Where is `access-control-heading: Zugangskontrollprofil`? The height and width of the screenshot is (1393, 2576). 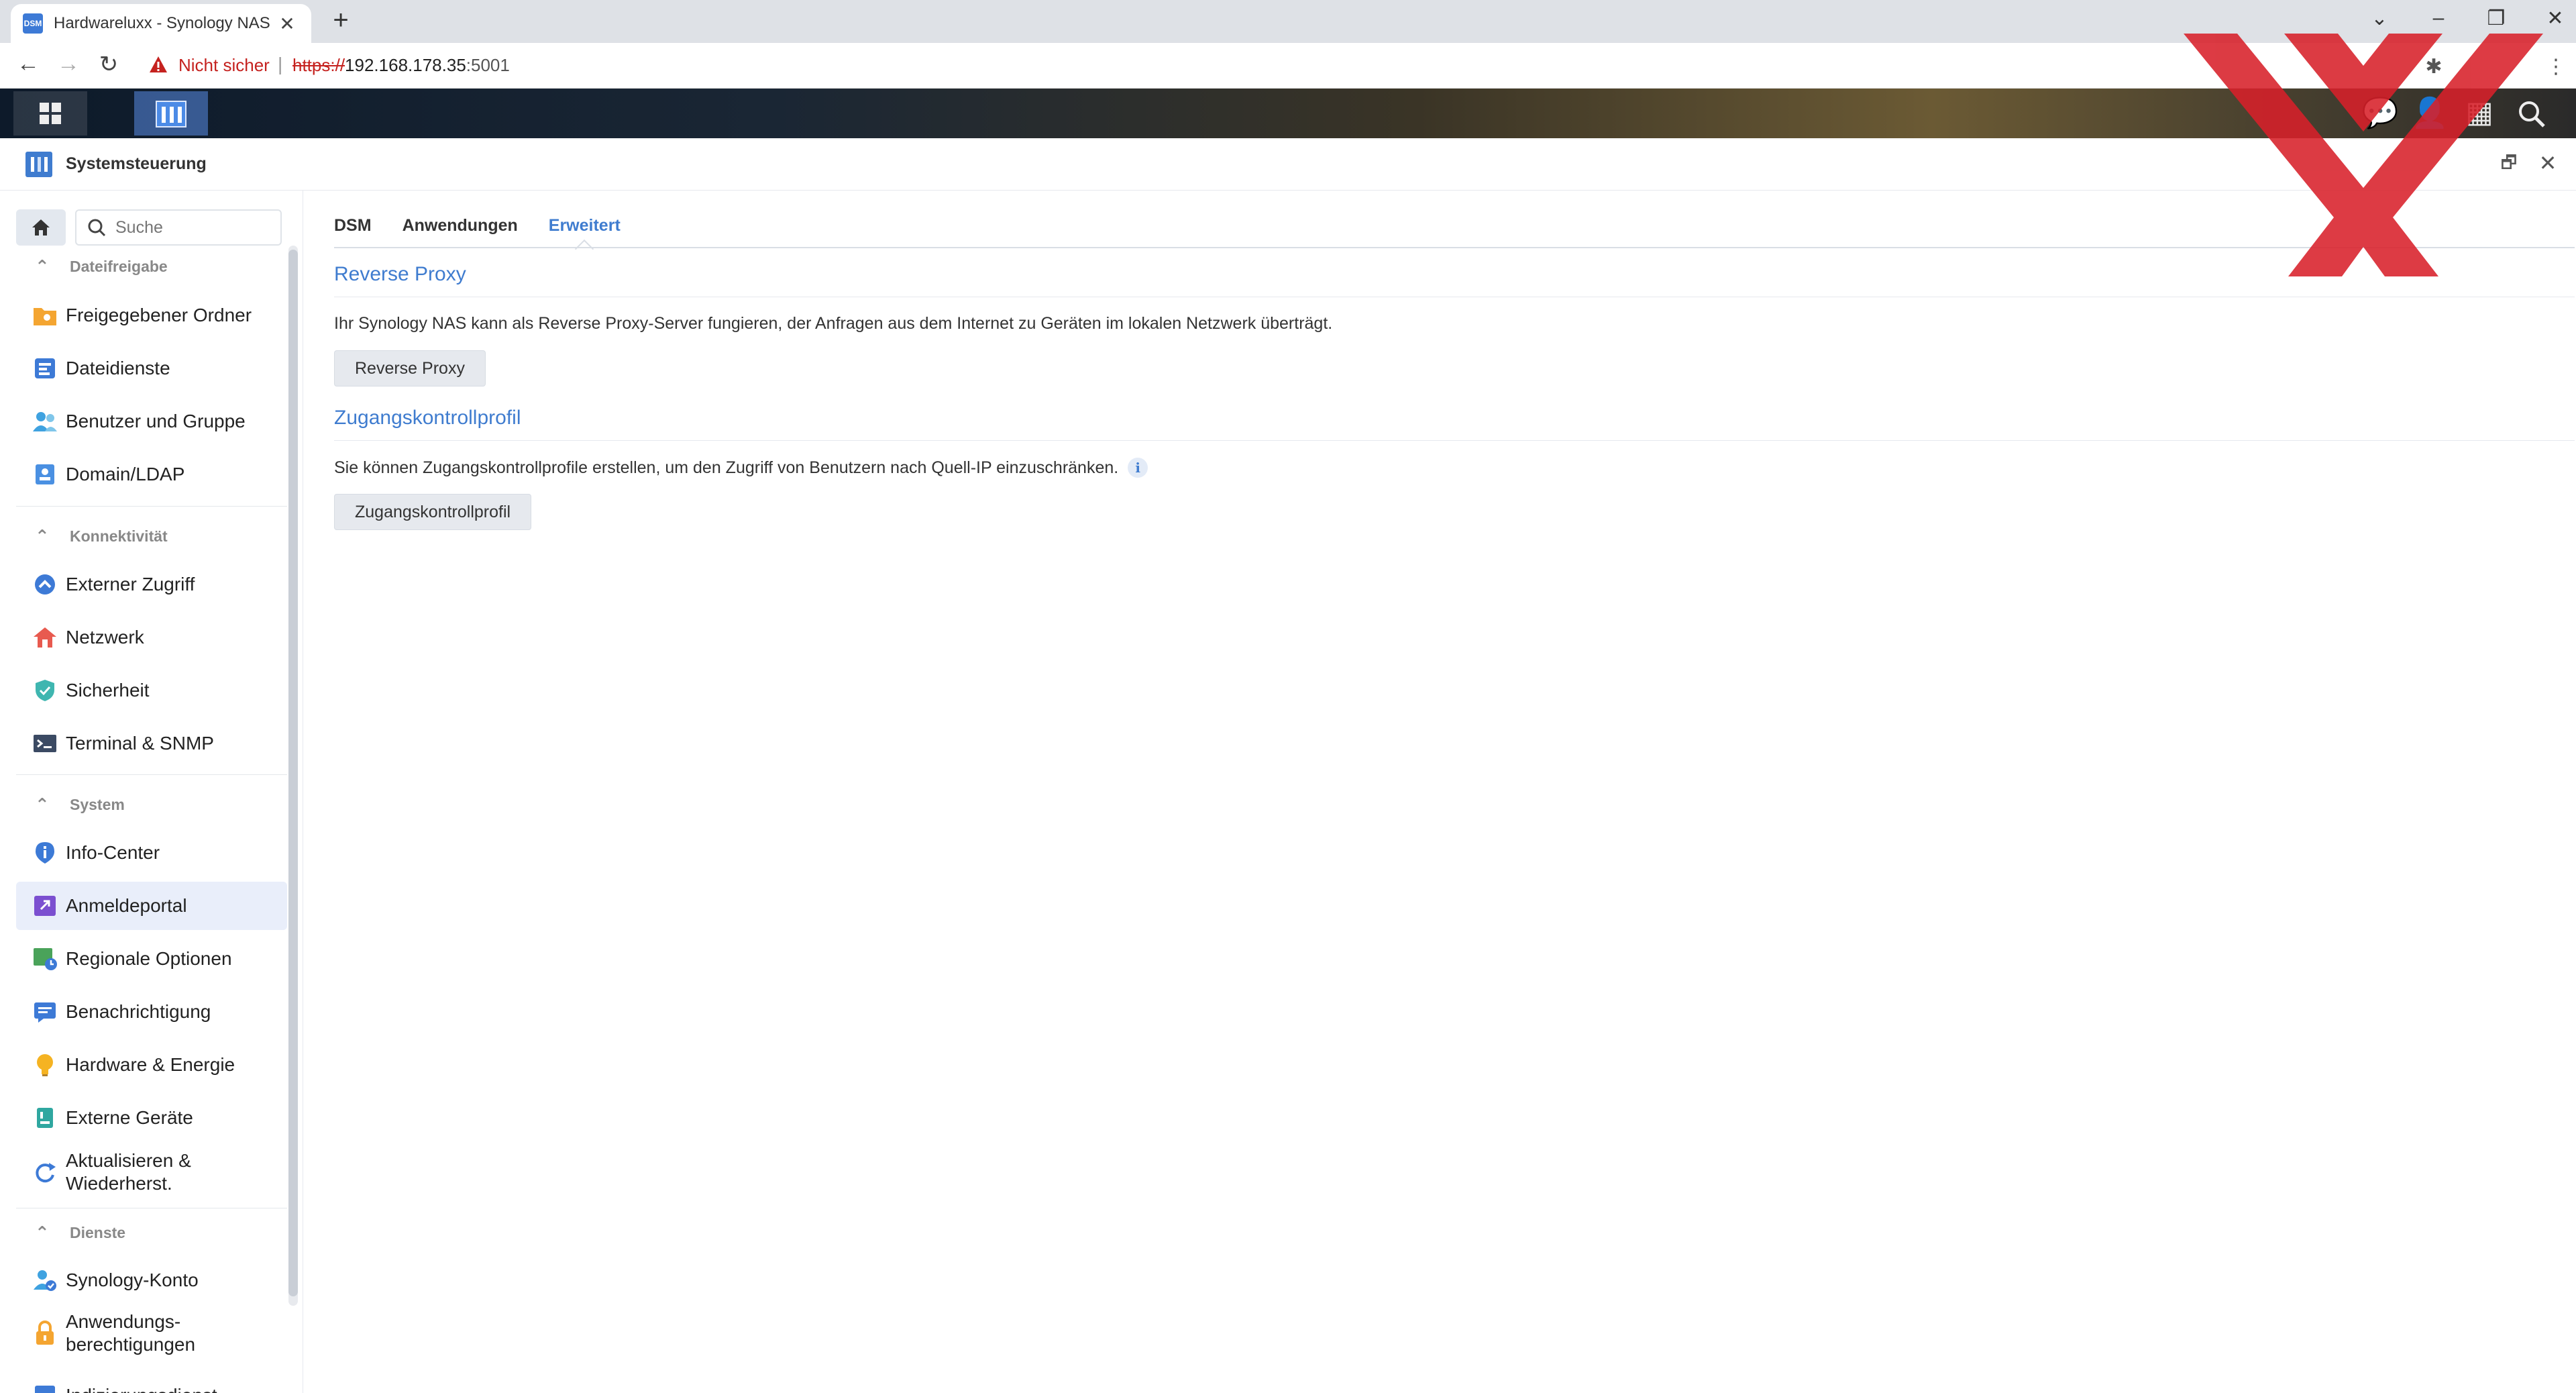 access-control-heading: Zugangskontrollprofil is located at coordinates (427, 418).